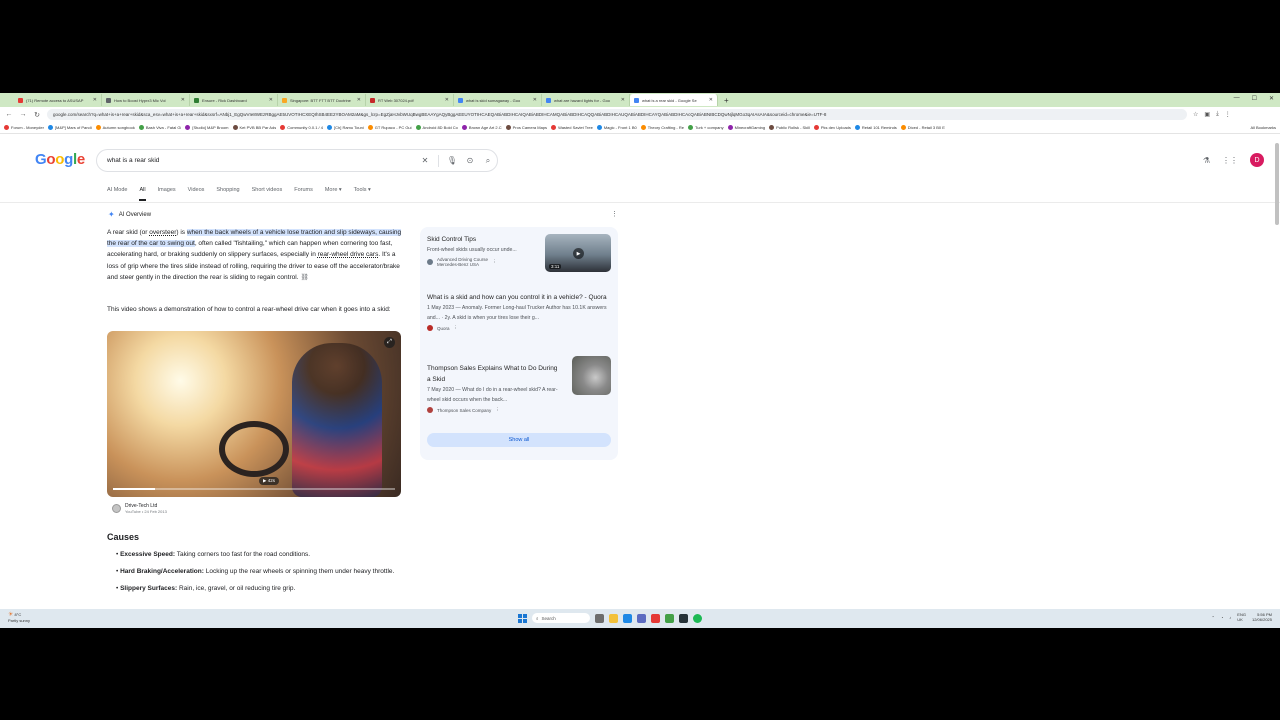  Describe the element at coordinates (167, 194) in the screenshot. I see `tab-images: Images` at that location.